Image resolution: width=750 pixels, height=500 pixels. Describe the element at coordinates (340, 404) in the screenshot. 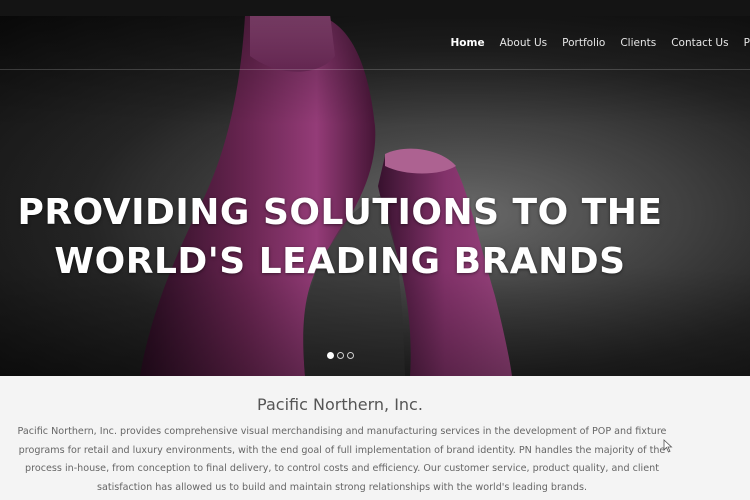

I see `company-title: Pacific Northern, Inc.` at that location.